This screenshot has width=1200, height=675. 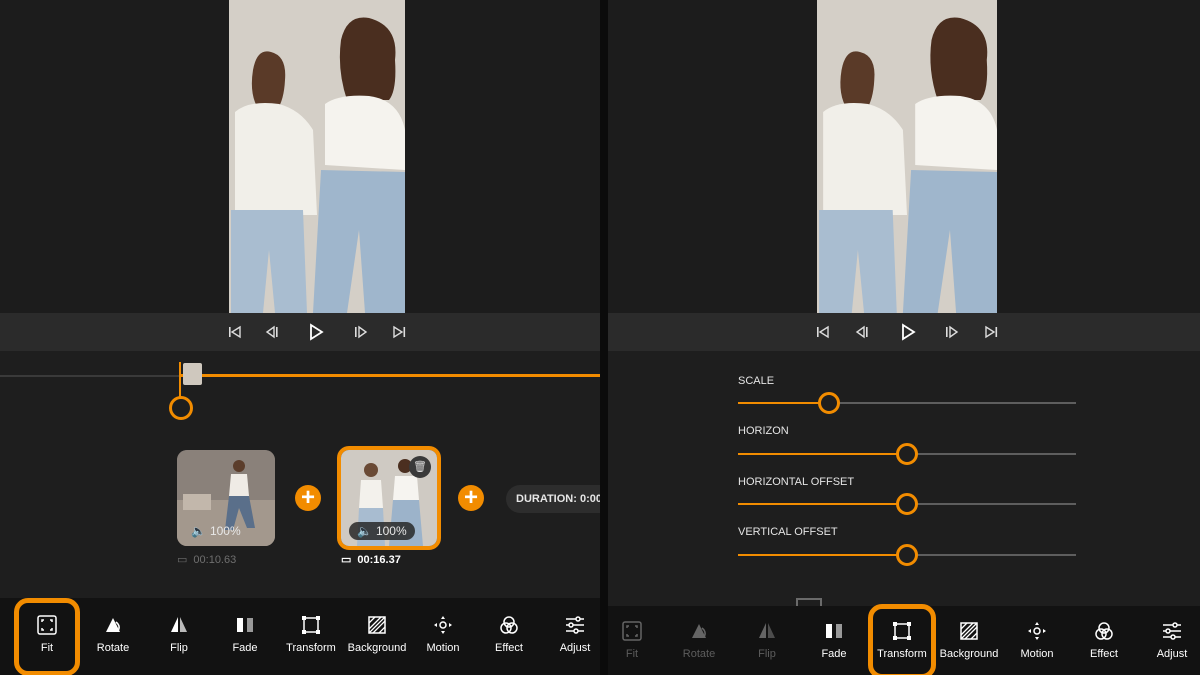 What do you see at coordinates (379, 559) in the screenshot?
I see `clip-duration-value: 00:16.37` at bounding box center [379, 559].